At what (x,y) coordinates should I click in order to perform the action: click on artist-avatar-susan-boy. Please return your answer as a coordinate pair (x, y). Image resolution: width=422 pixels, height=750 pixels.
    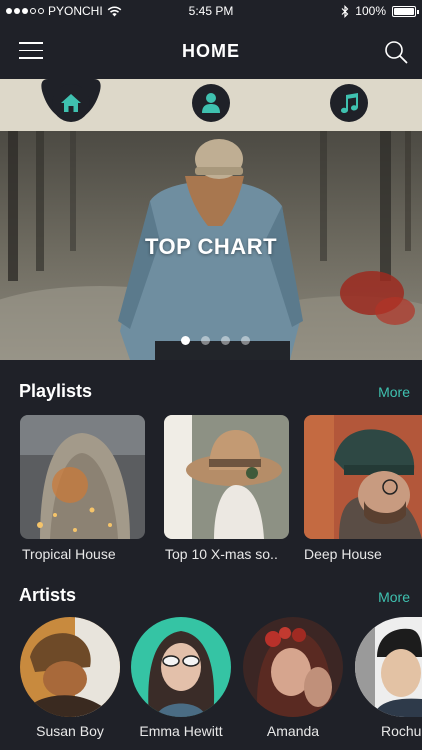
    Looking at the image, I should click on (70, 667).